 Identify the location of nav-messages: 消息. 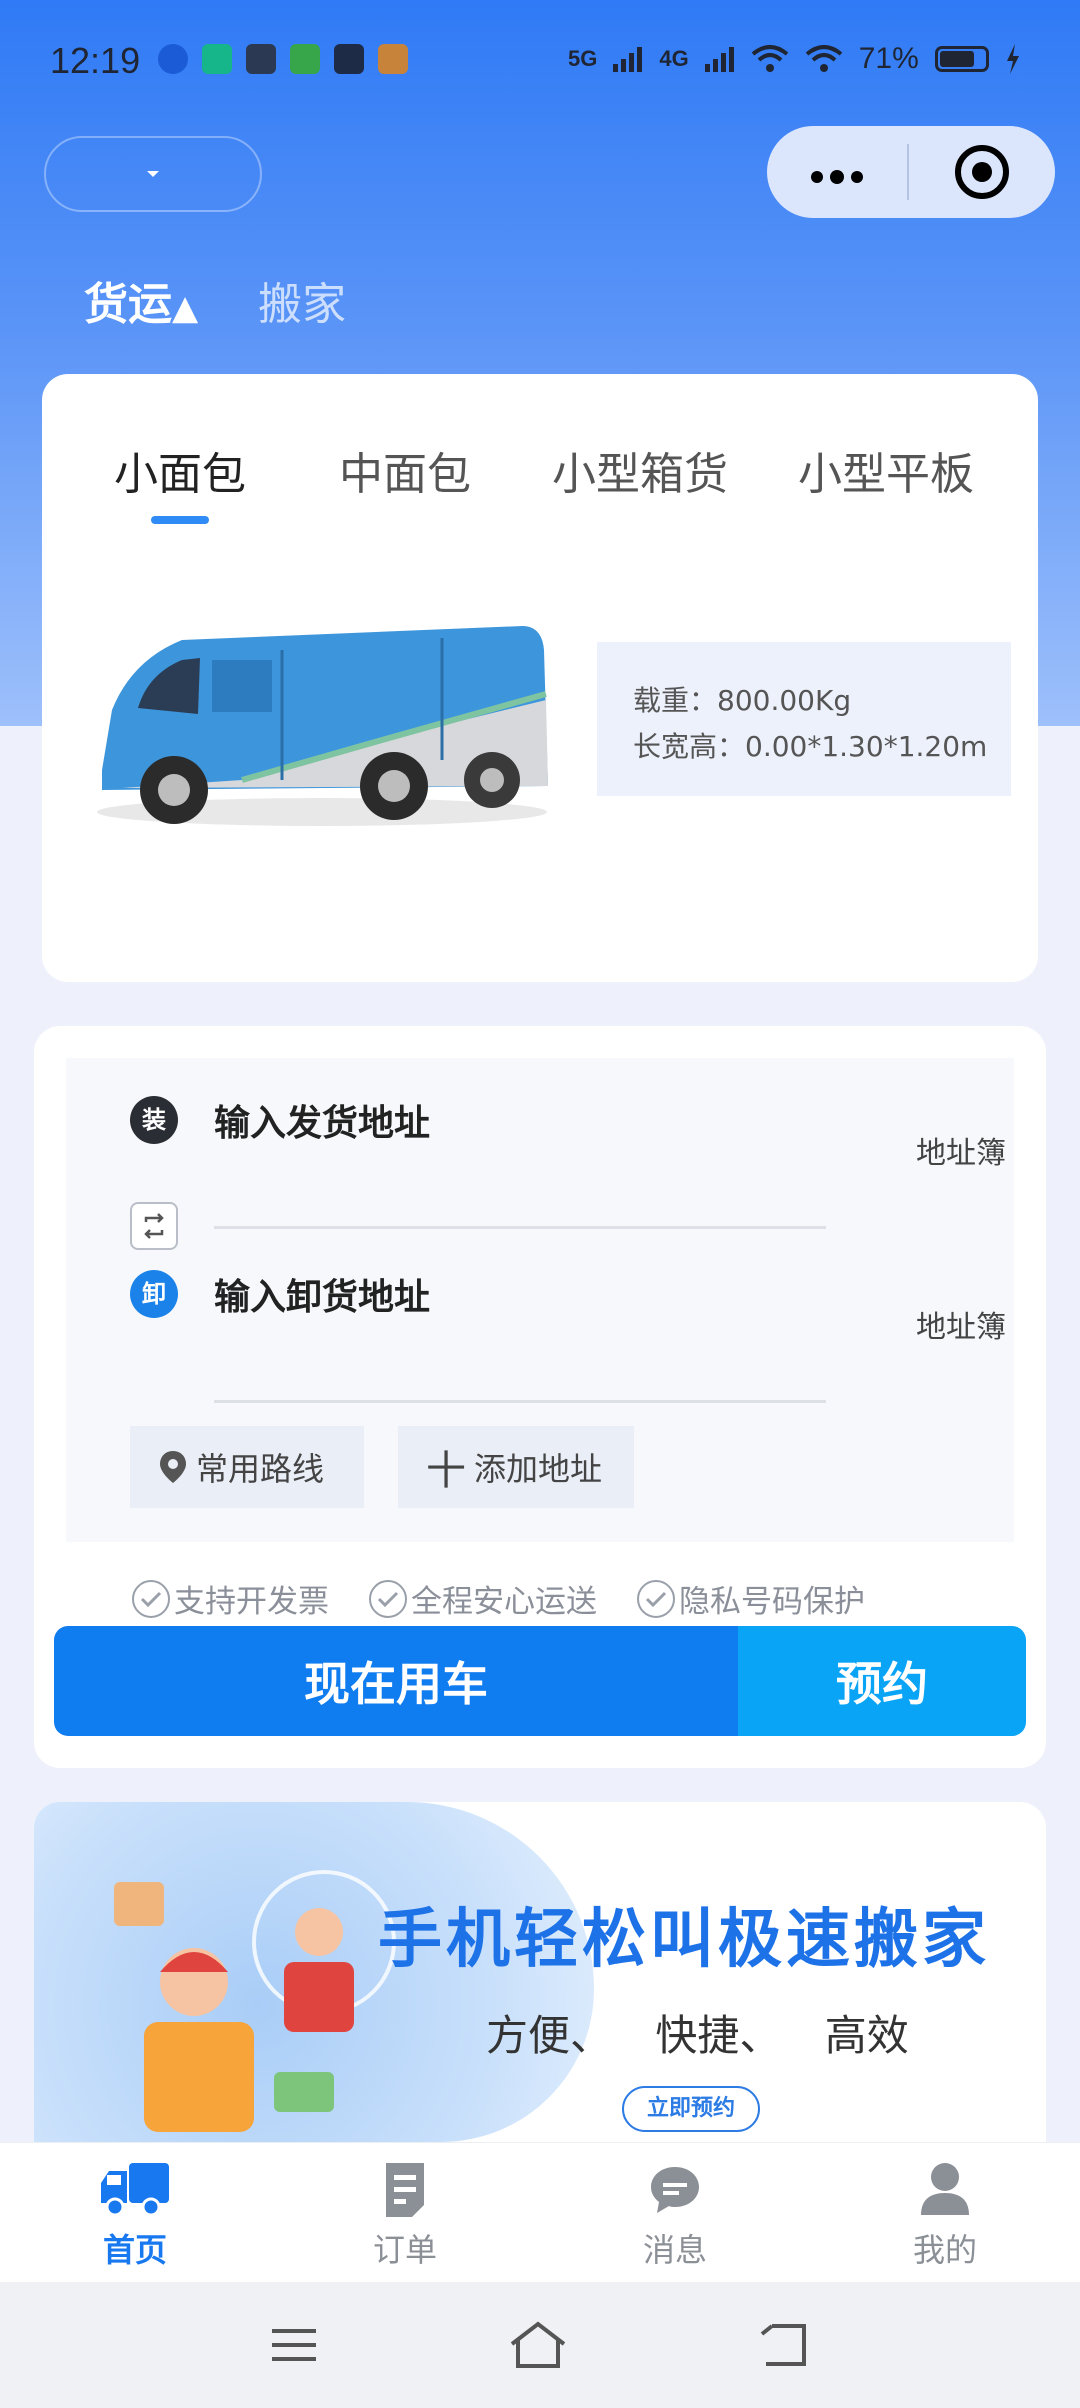
(675, 2212).